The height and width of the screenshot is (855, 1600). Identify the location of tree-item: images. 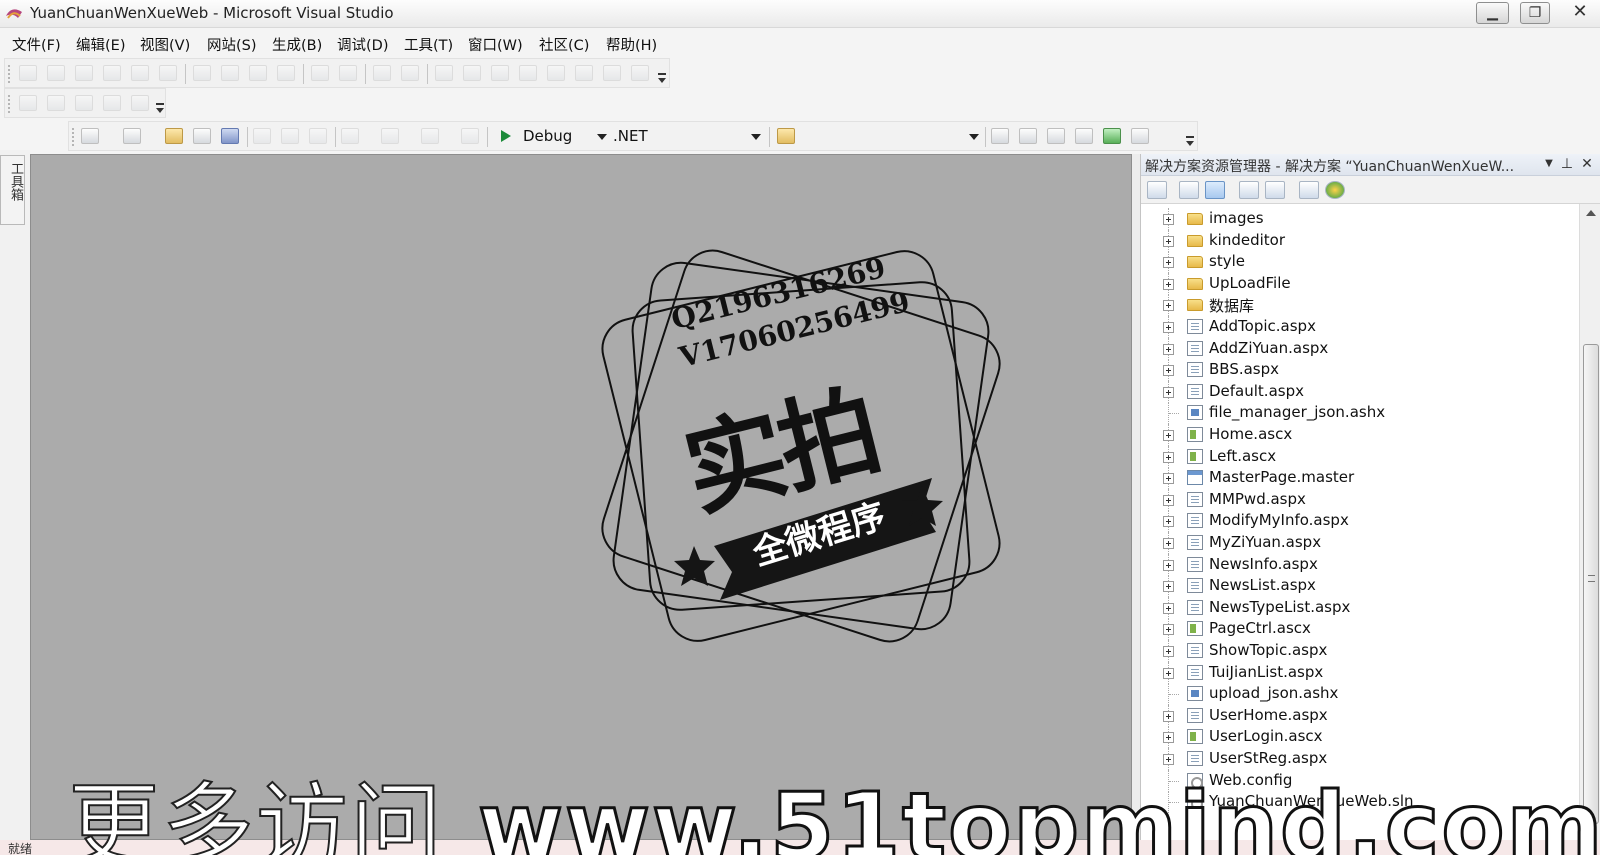
(1360, 219).